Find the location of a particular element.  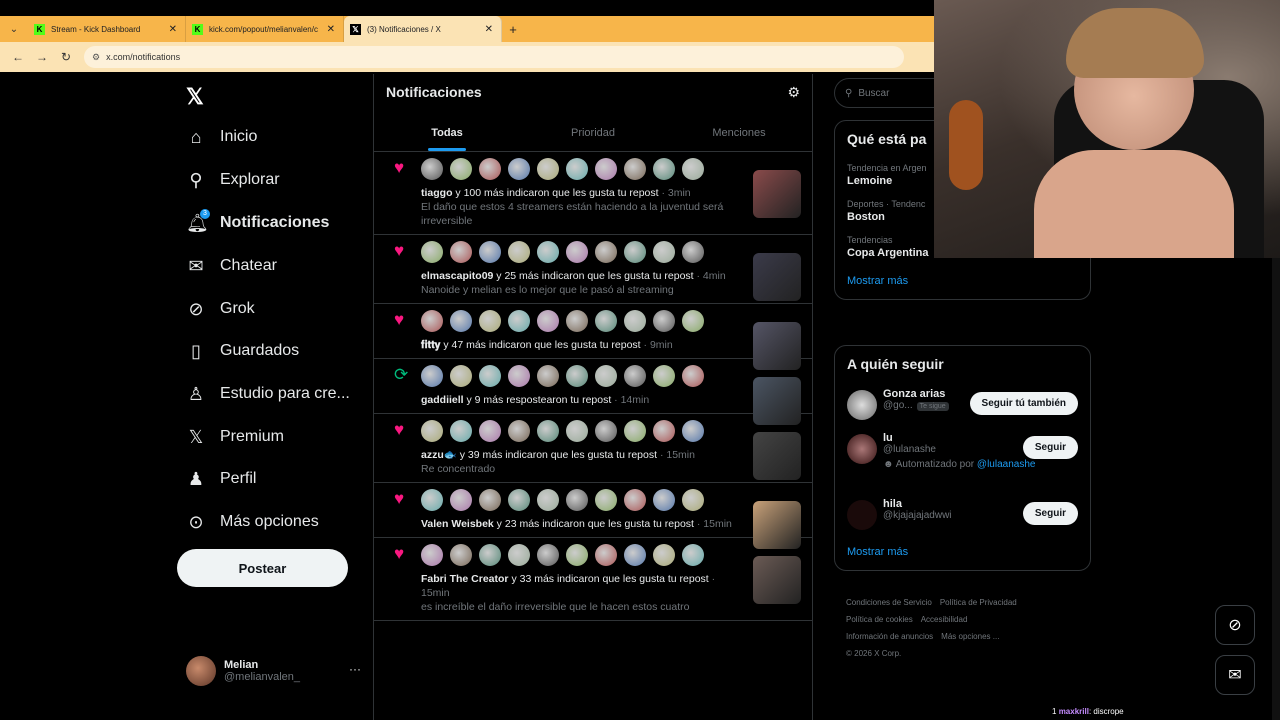

browser-tab: K Stream - Kick Dashboard ✕ is located at coordinates (107, 29).